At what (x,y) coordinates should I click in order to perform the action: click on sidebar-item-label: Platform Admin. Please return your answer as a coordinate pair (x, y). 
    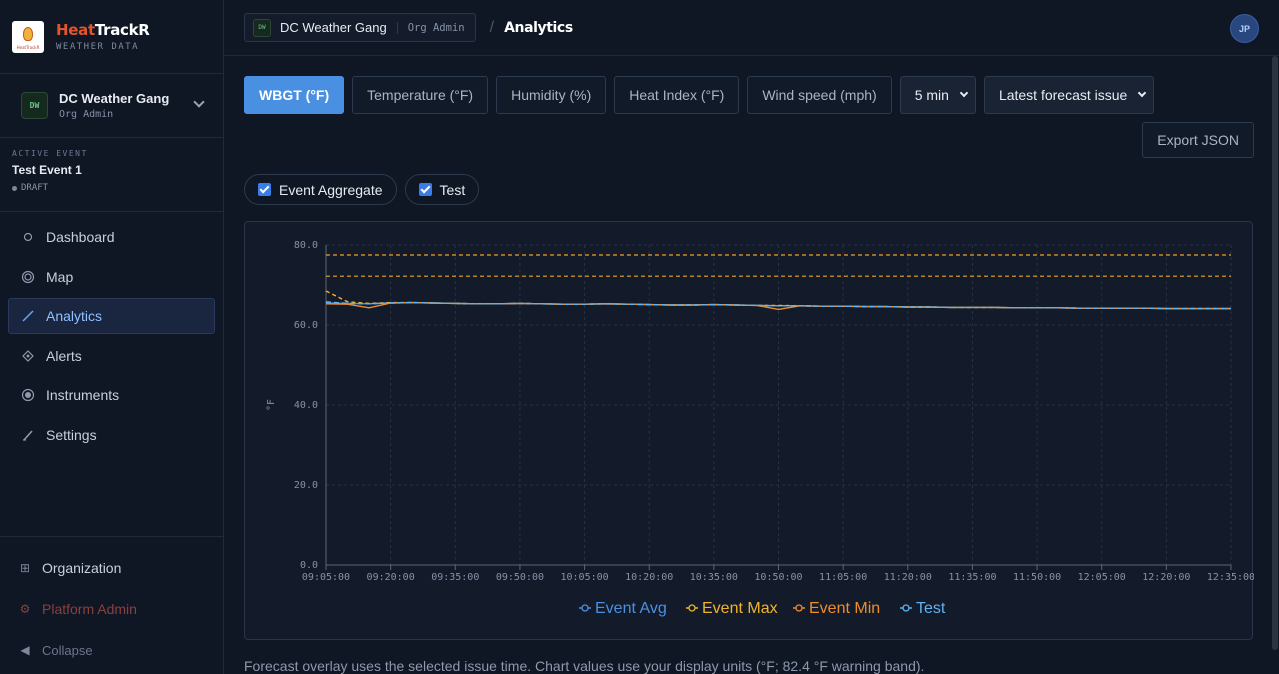
    Looking at the image, I should click on (89, 609).